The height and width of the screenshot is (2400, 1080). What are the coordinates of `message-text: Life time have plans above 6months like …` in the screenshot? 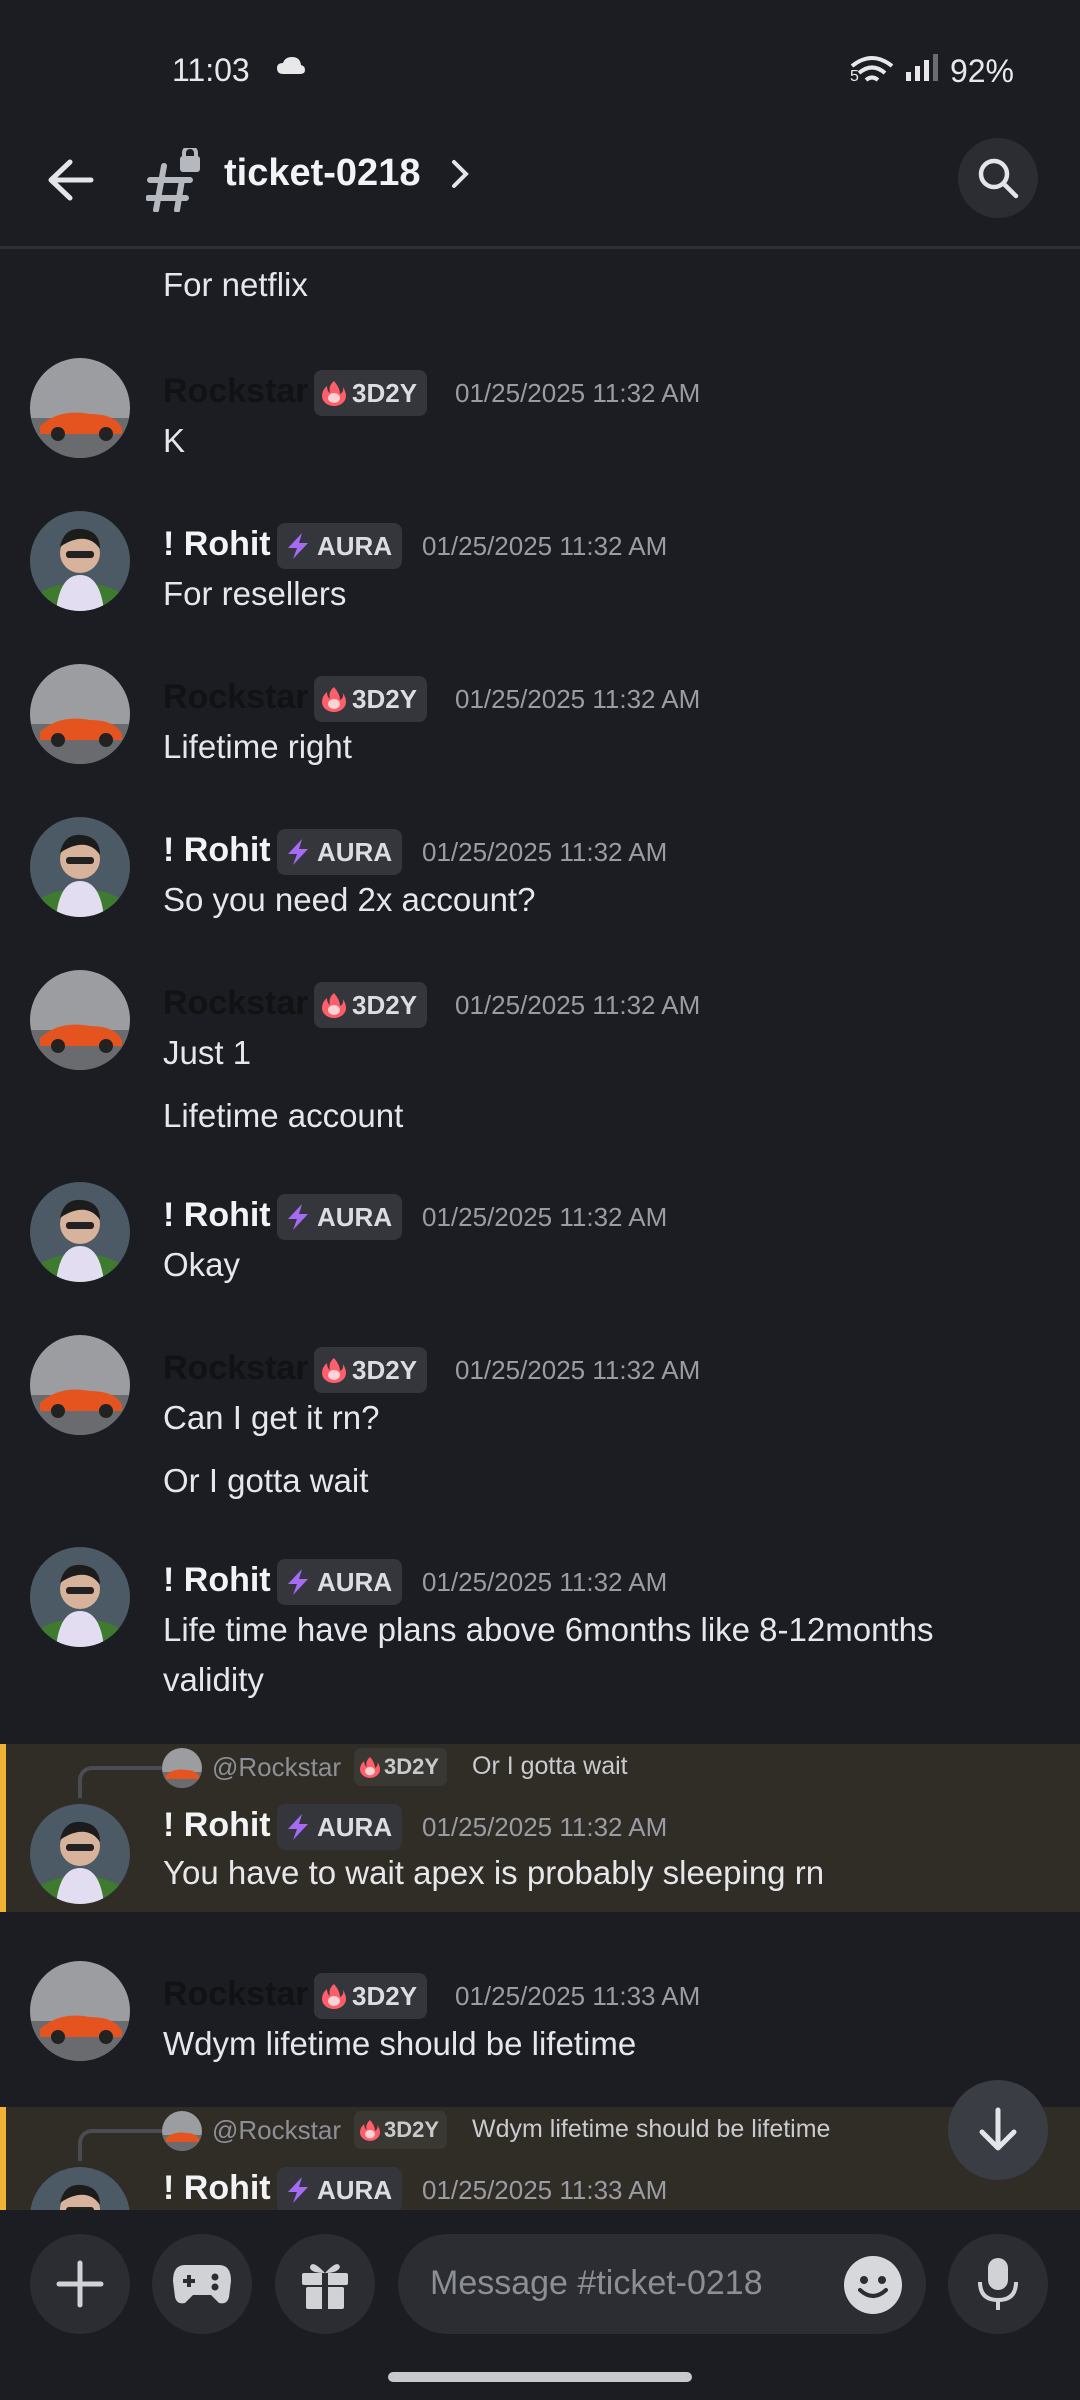 It's located at (548, 1654).